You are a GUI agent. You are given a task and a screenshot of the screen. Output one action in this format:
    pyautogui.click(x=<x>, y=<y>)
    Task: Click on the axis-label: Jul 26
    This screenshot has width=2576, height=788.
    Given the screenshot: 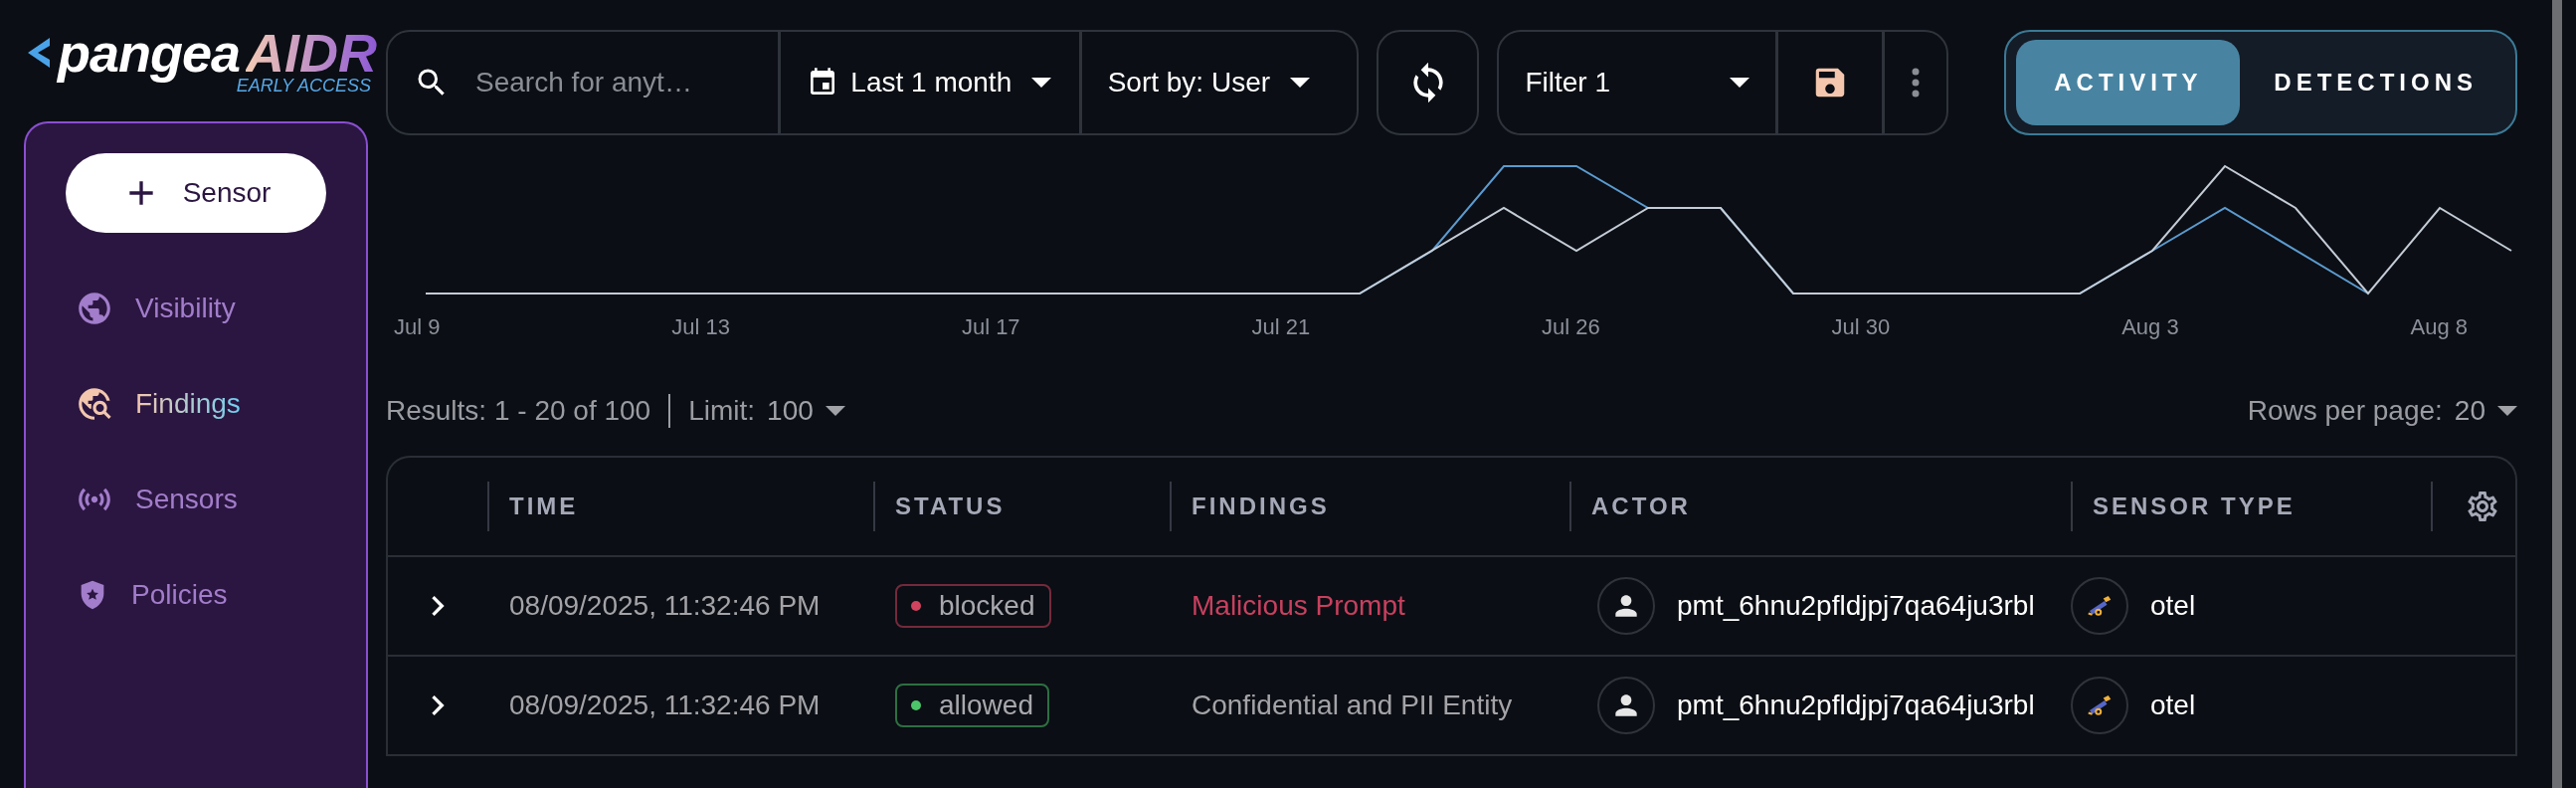 What is the action you would take?
    pyautogui.click(x=1571, y=327)
    